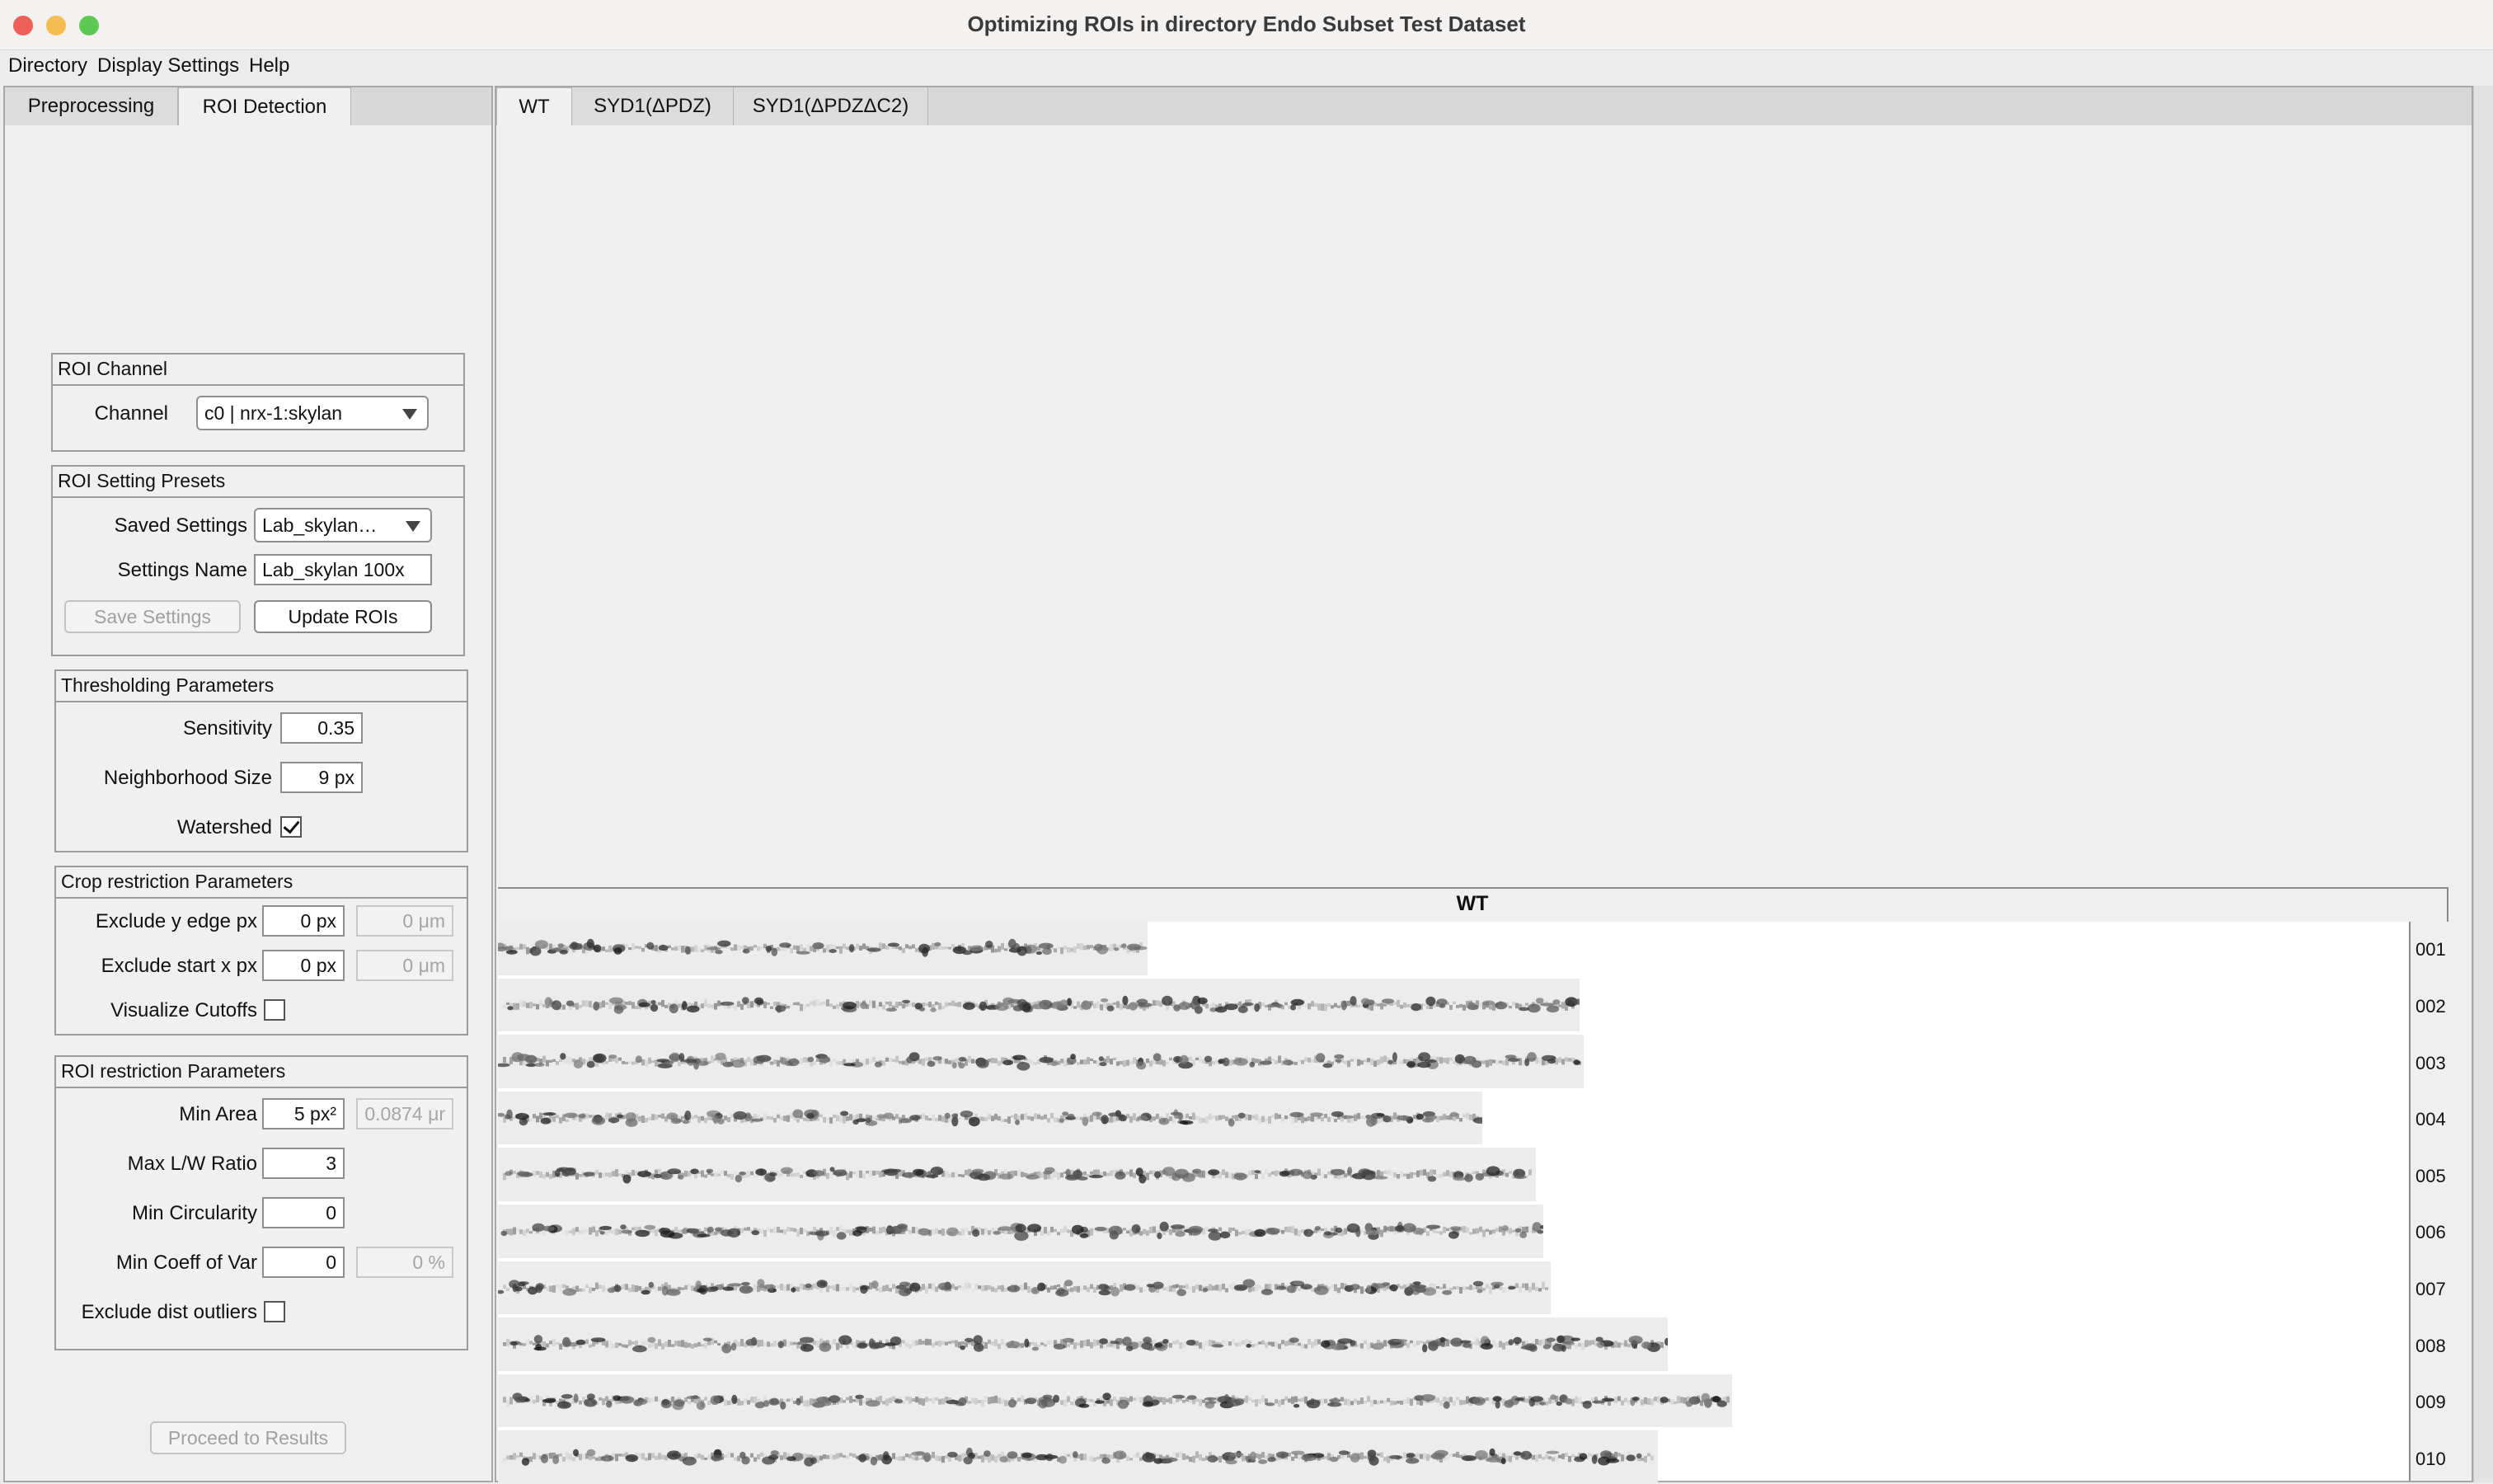 The image size is (2493, 1484). I want to click on row-label-007: 007, so click(2431, 1288).